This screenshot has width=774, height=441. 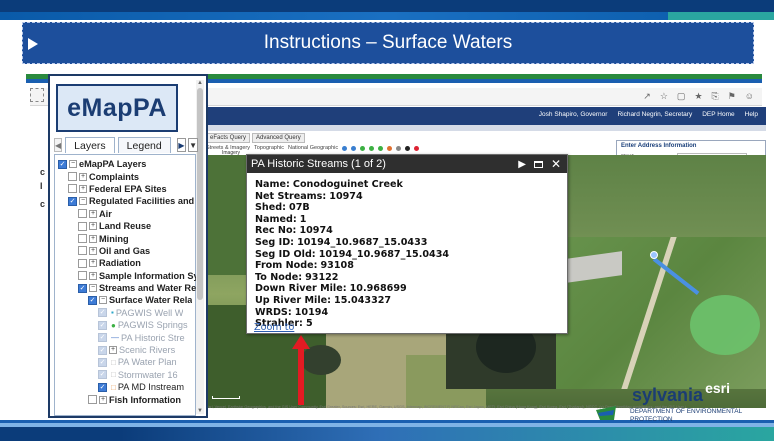 What do you see at coordinates (200, 83) in the screenshot?
I see `scroll-up-icon: ▲` at bounding box center [200, 83].